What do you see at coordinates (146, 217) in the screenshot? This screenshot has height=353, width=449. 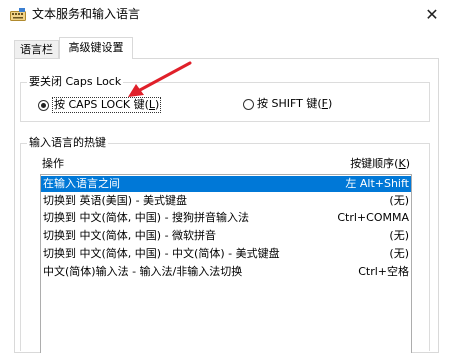 I see `hotkey-action: 切换到 中文(简体, 中国) - 搜狗拼音输入法` at bounding box center [146, 217].